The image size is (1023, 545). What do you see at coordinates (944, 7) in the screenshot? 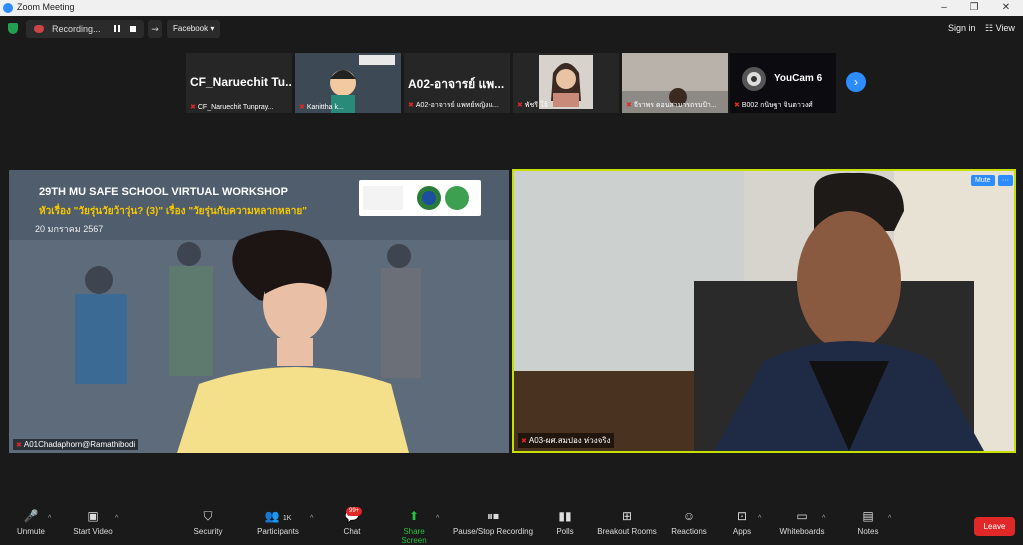
I see `minimize-icon: –` at bounding box center [944, 7].